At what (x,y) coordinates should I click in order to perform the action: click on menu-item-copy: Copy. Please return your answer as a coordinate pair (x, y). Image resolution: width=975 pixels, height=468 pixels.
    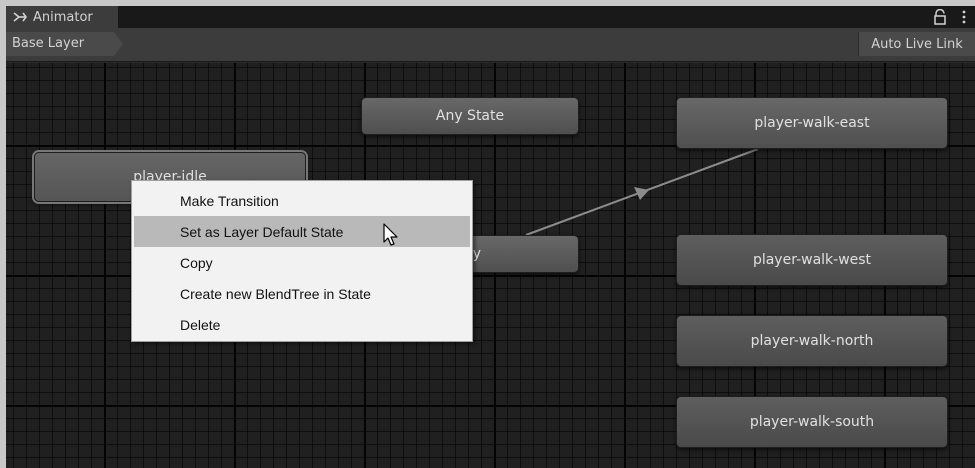
    Looking at the image, I should click on (302, 262).